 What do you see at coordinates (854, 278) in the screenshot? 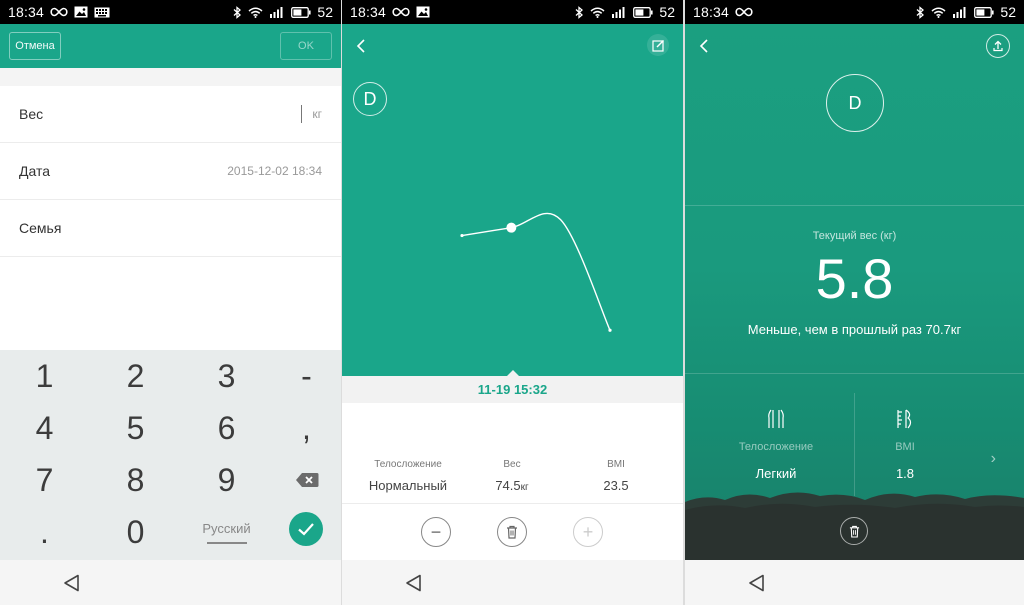
I see `current-weight-value: 5.8` at bounding box center [854, 278].